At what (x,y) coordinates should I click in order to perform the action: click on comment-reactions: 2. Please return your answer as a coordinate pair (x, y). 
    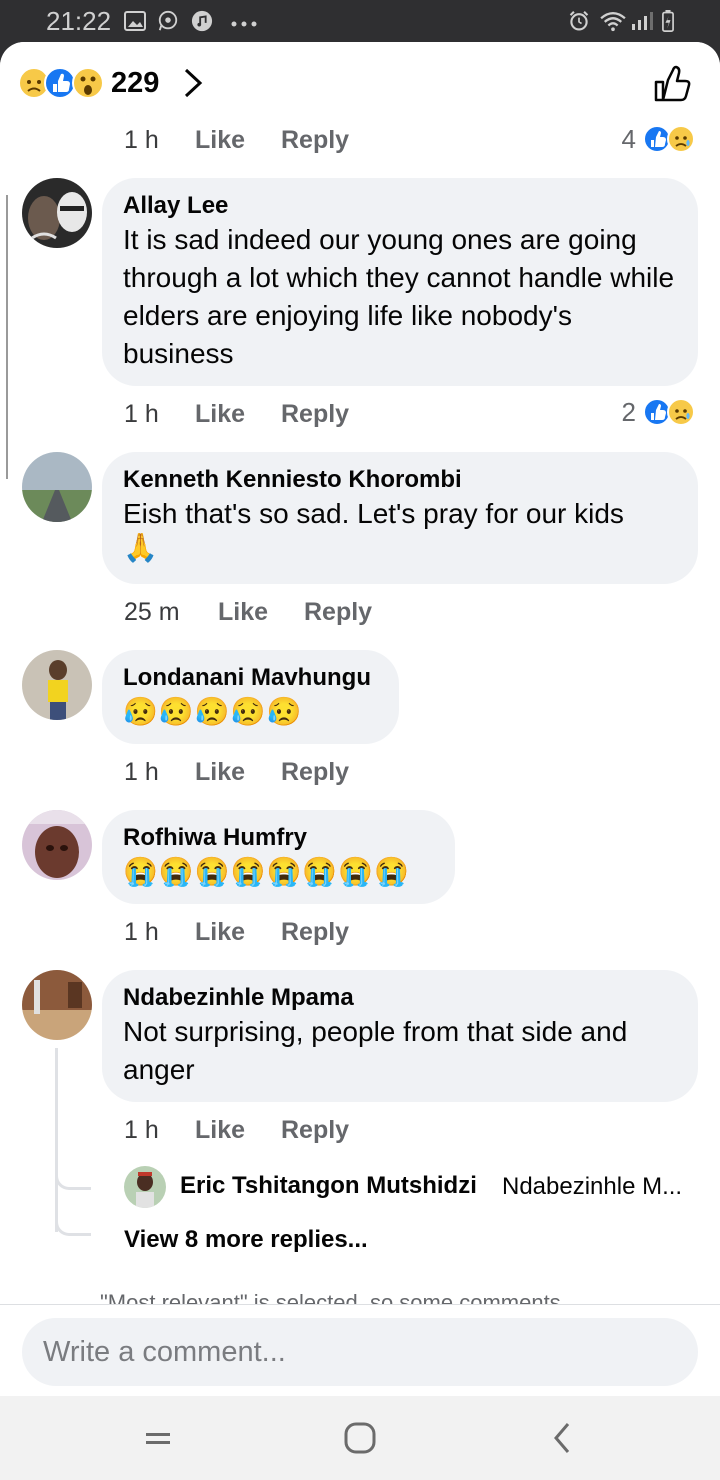
    Looking at the image, I should click on (648, 414).